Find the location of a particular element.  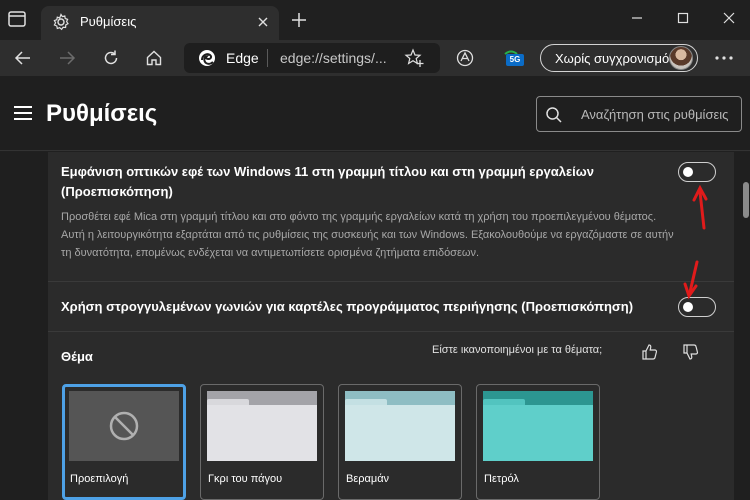

thumbs-up-icon is located at coordinates (650, 352).